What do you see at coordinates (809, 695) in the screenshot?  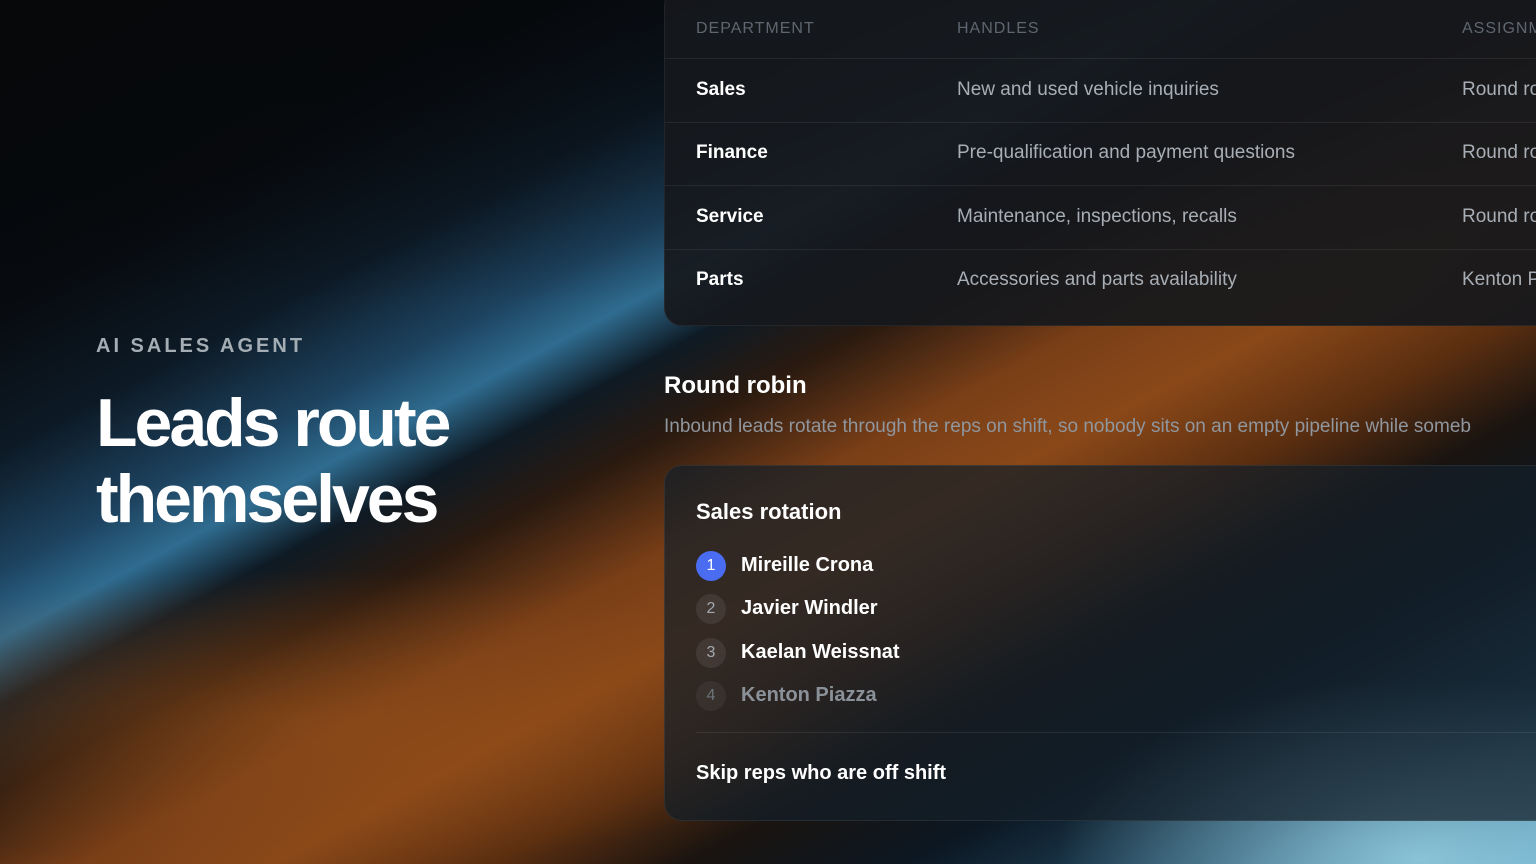 I see `rep-name: Kenton Piazza` at bounding box center [809, 695].